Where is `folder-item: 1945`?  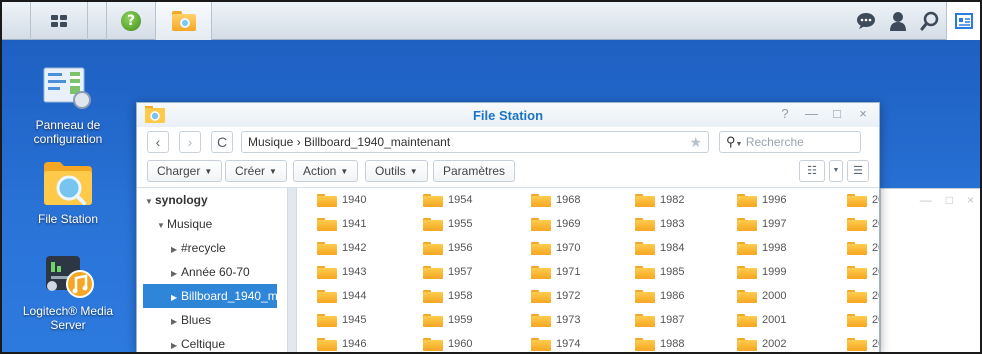
folder-item: 1945 is located at coordinates (372, 320).